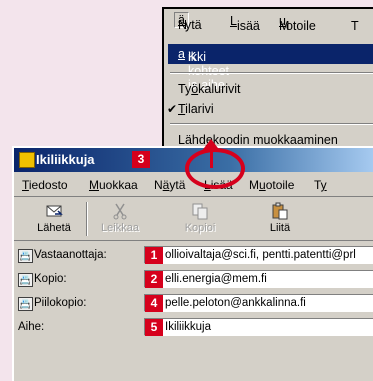  Describe the element at coordinates (87, 219) in the screenshot. I see `toolbar-separator` at that location.